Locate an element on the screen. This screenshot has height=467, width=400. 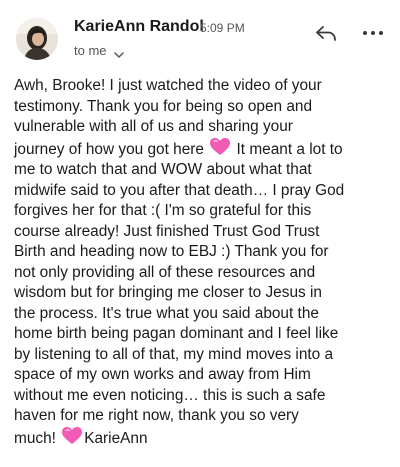
more-options-button is located at coordinates (373, 33).